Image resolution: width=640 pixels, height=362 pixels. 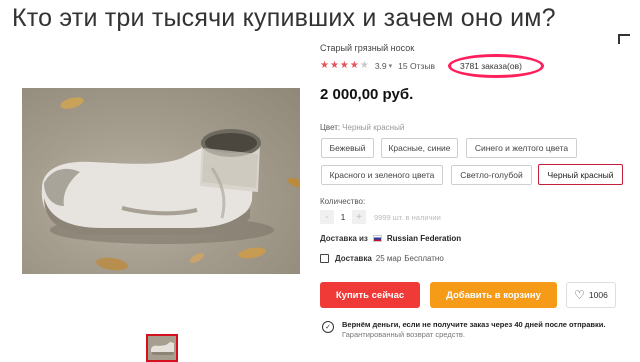 I want to click on color-option: Бежевый, so click(x=347, y=148).